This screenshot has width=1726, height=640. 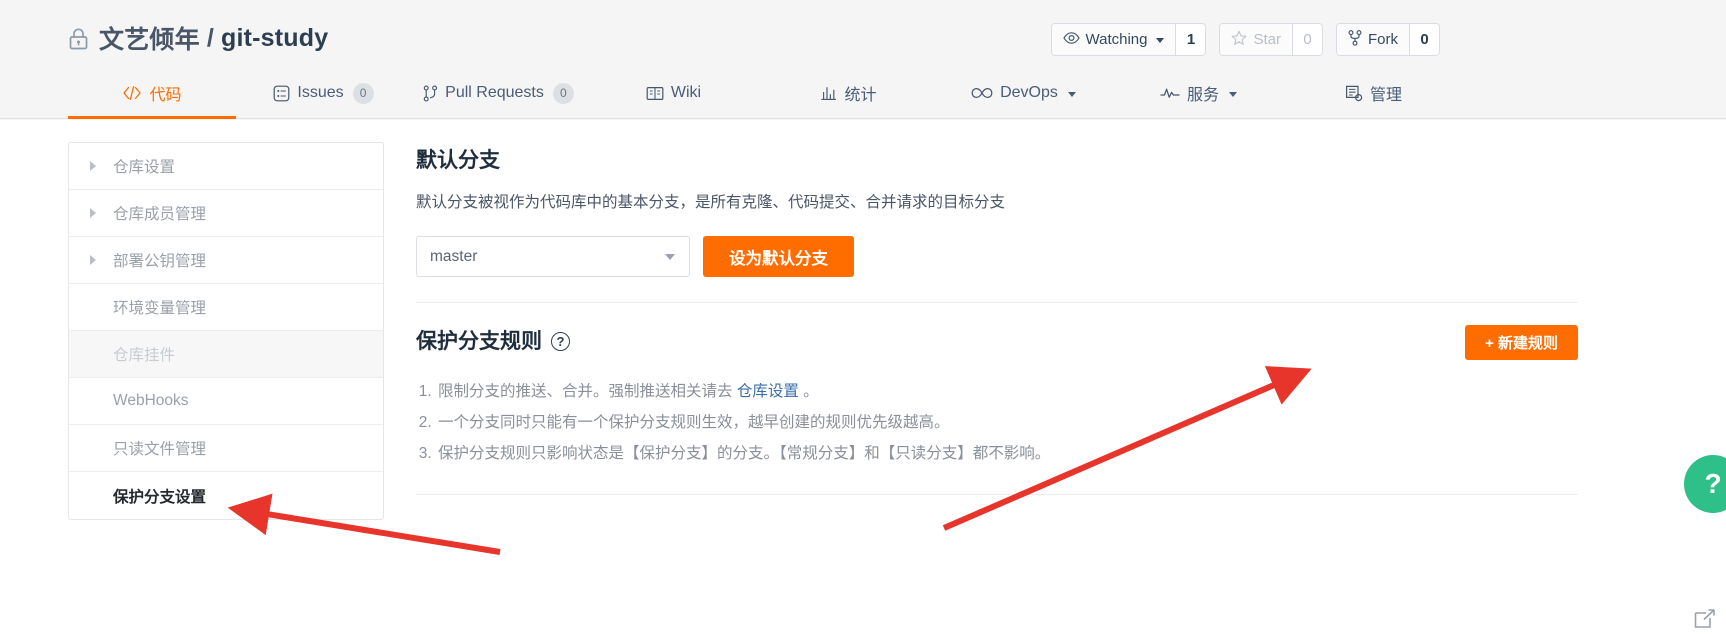 I want to click on sidebar-item-readonly-files: 只读文件管理, so click(x=226, y=448).